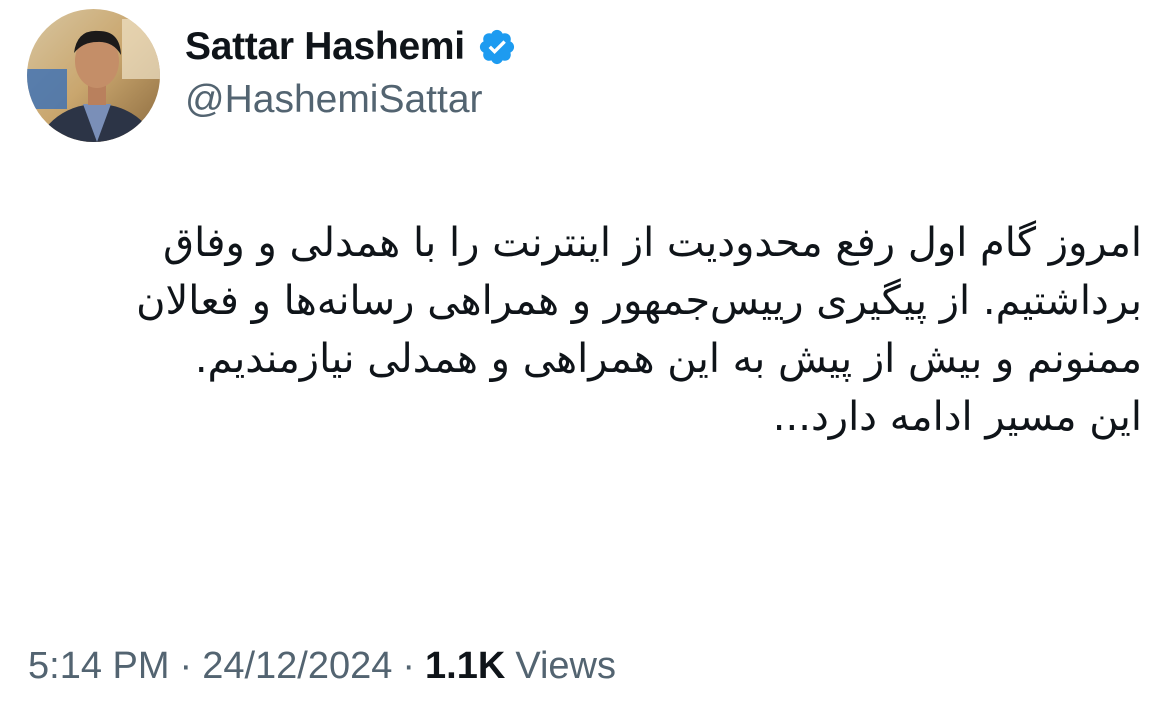 The width and height of the screenshot is (1170, 720). I want to click on profile-photo-icon, so click(93, 75).